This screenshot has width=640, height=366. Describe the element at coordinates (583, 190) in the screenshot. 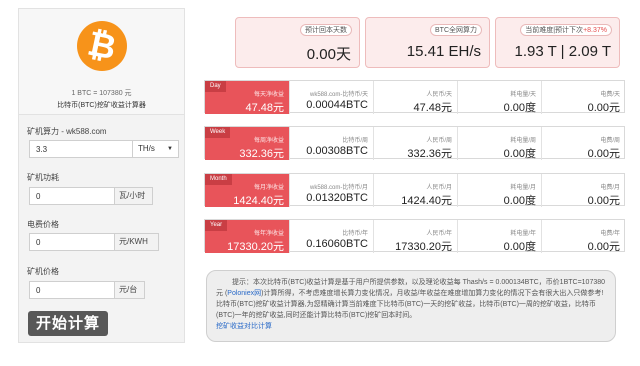

I see `electricity-cost-cell: 电费/月 0.00元` at that location.